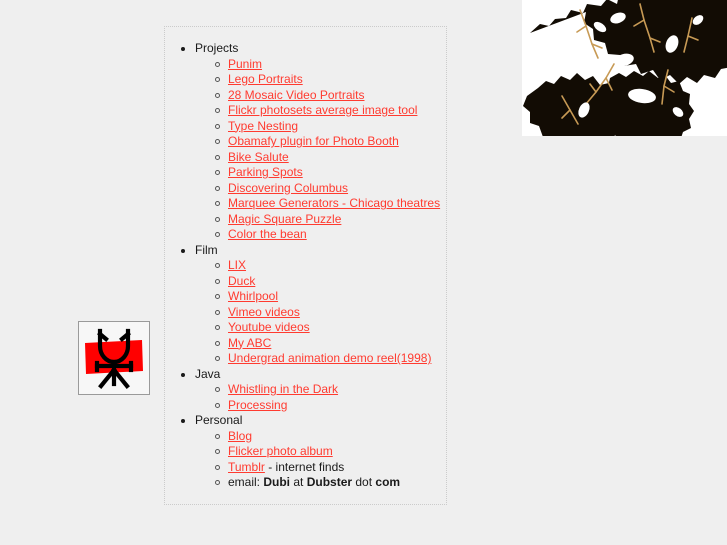 The height and width of the screenshot is (545, 727). I want to click on link-flickr-photosets-average-image-tool: Flickr photosets average image tool, so click(322, 110).